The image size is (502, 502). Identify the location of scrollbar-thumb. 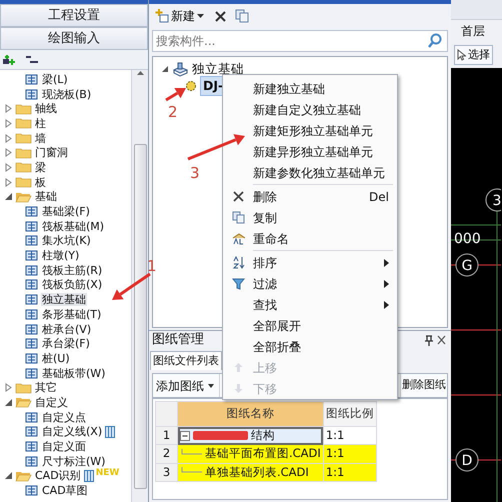
(140, 316).